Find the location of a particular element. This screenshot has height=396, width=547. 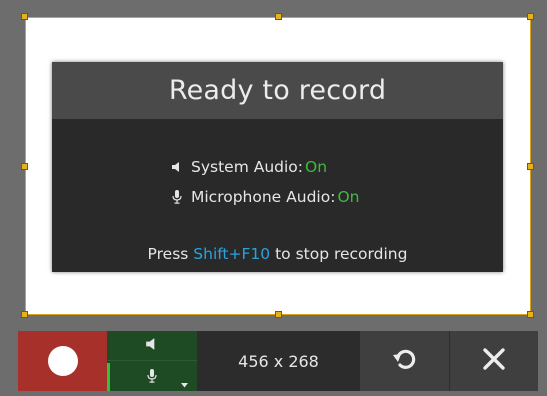

selection-size-text: 456 x 268 is located at coordinates (278, 361).